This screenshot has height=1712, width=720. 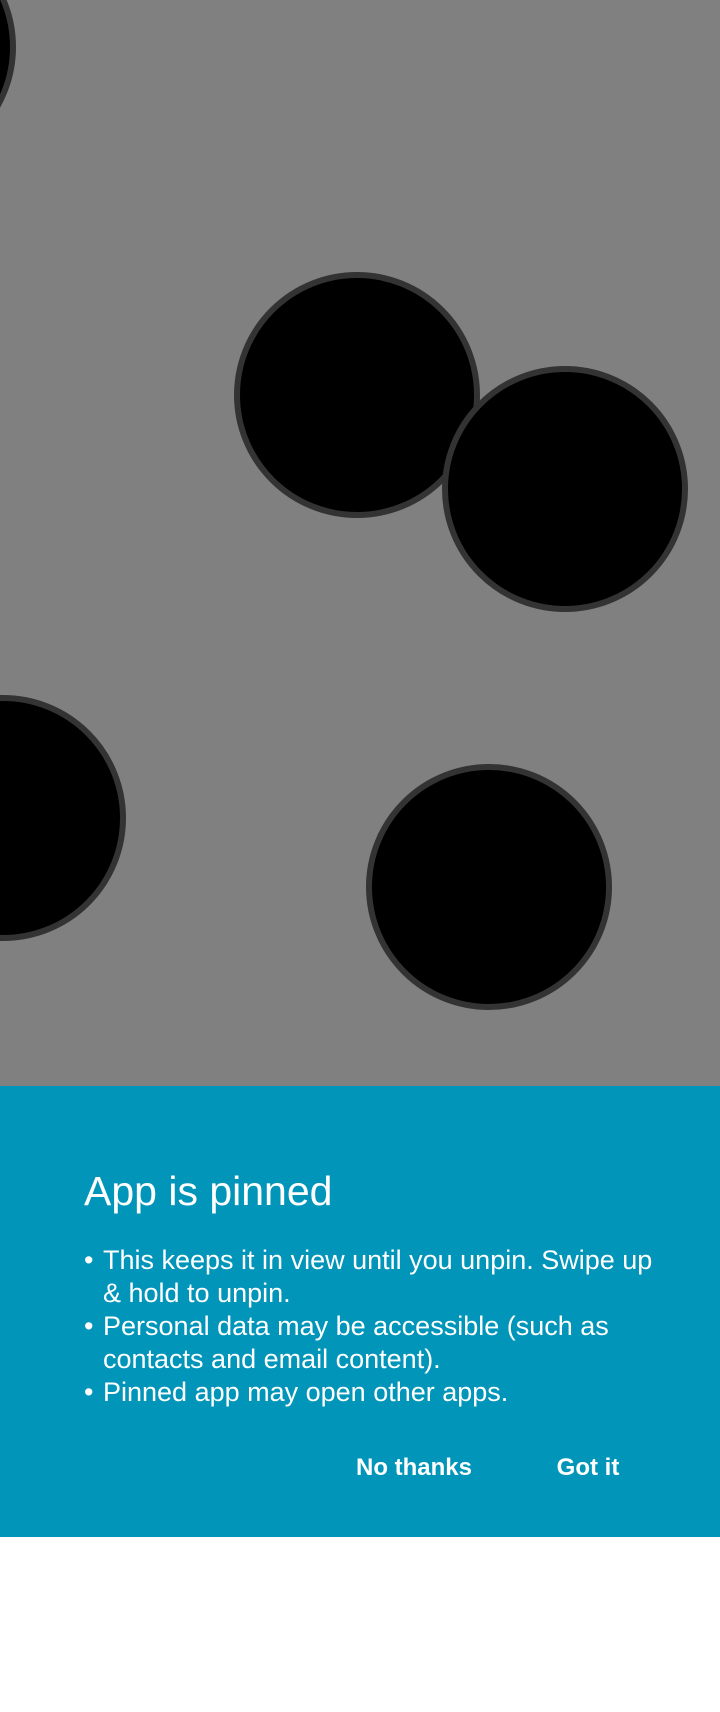 I want to click on no-thanks-button: No thanks, so click(x=414, y=1468).